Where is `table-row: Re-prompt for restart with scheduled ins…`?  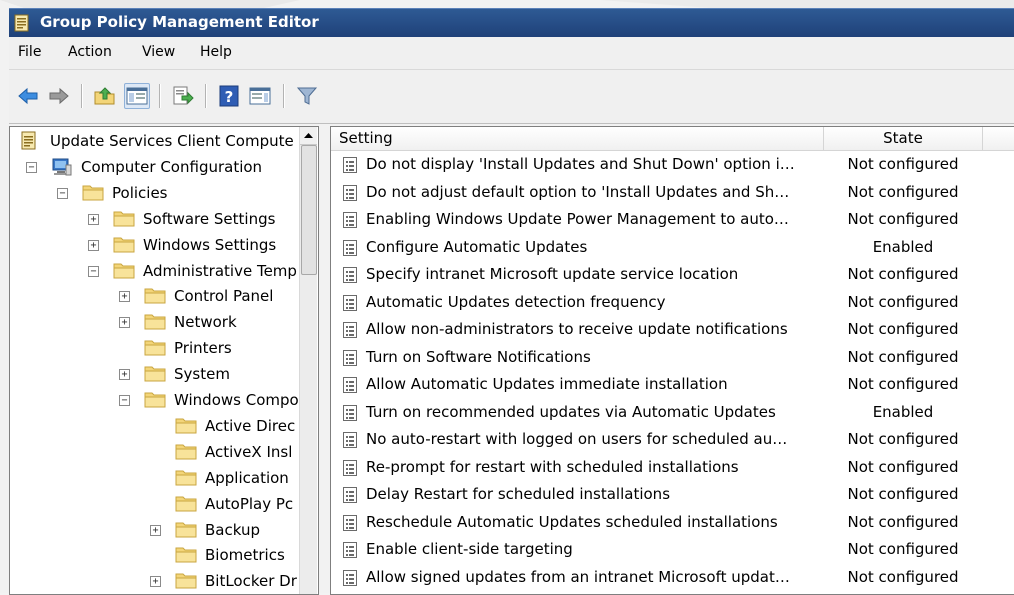
table-row: Re-prompt for restart with scheduled ins… is located at coordinates (672, 467).